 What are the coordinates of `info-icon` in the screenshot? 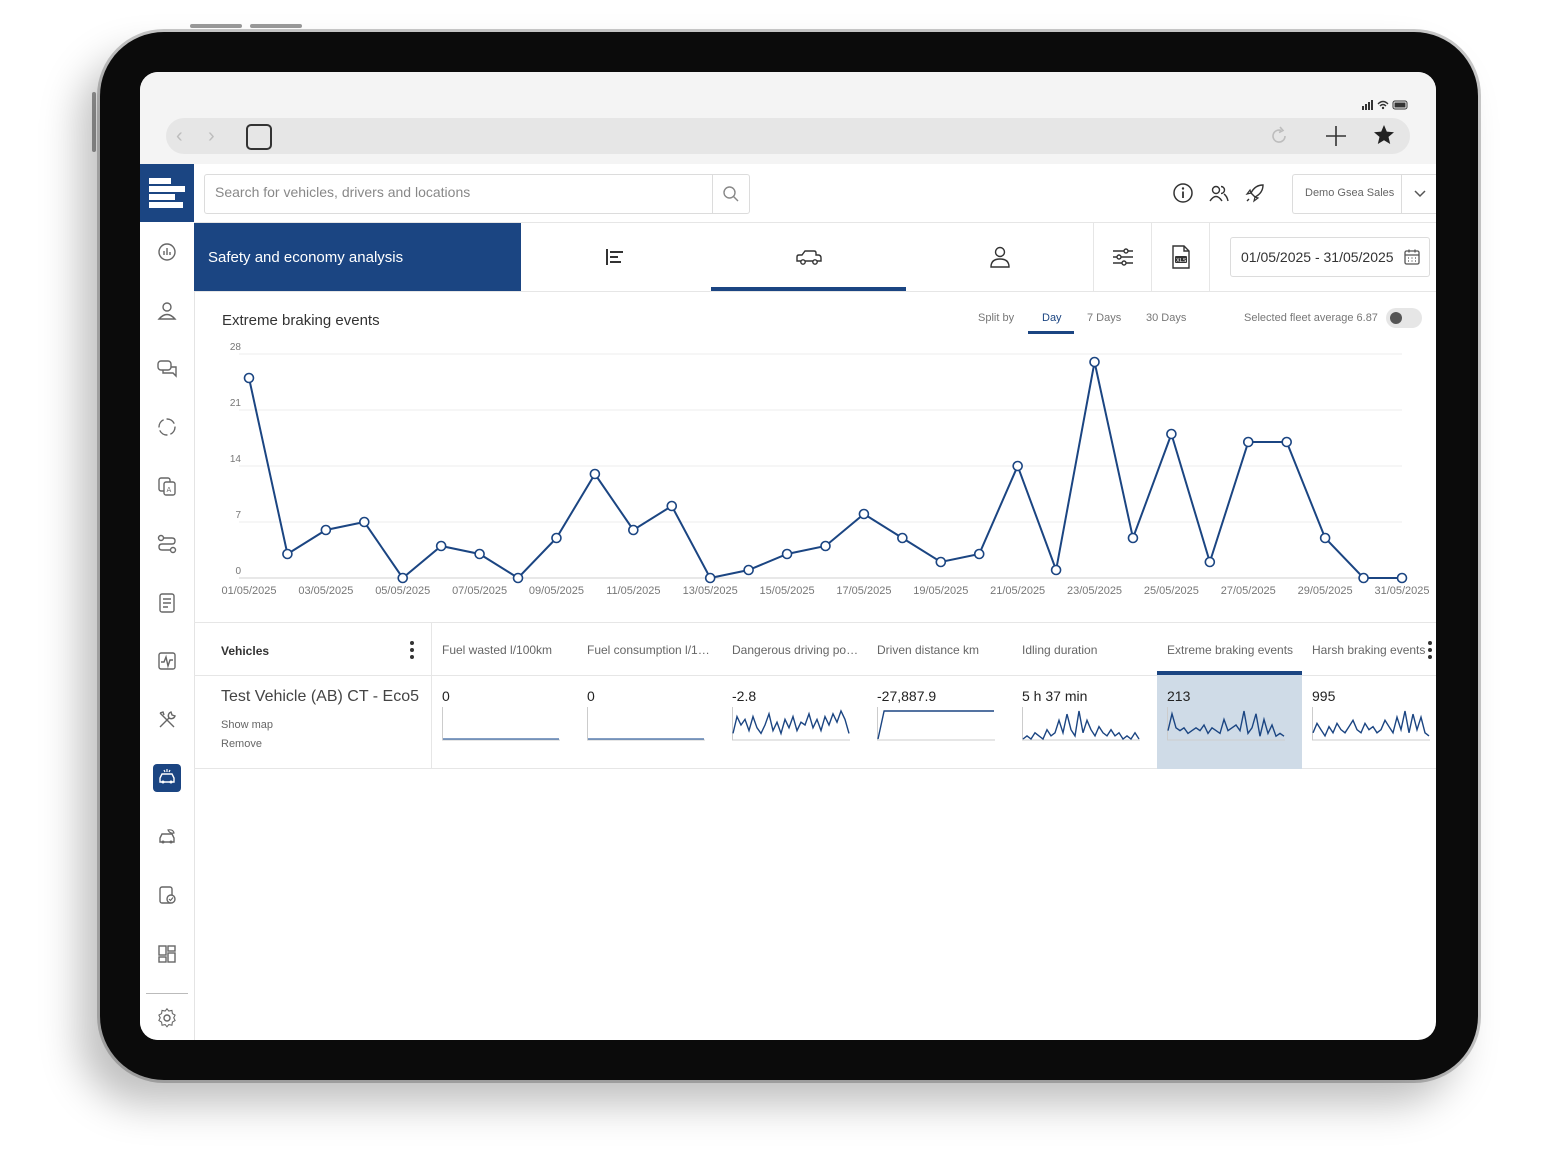 It's located at (1183, 193).